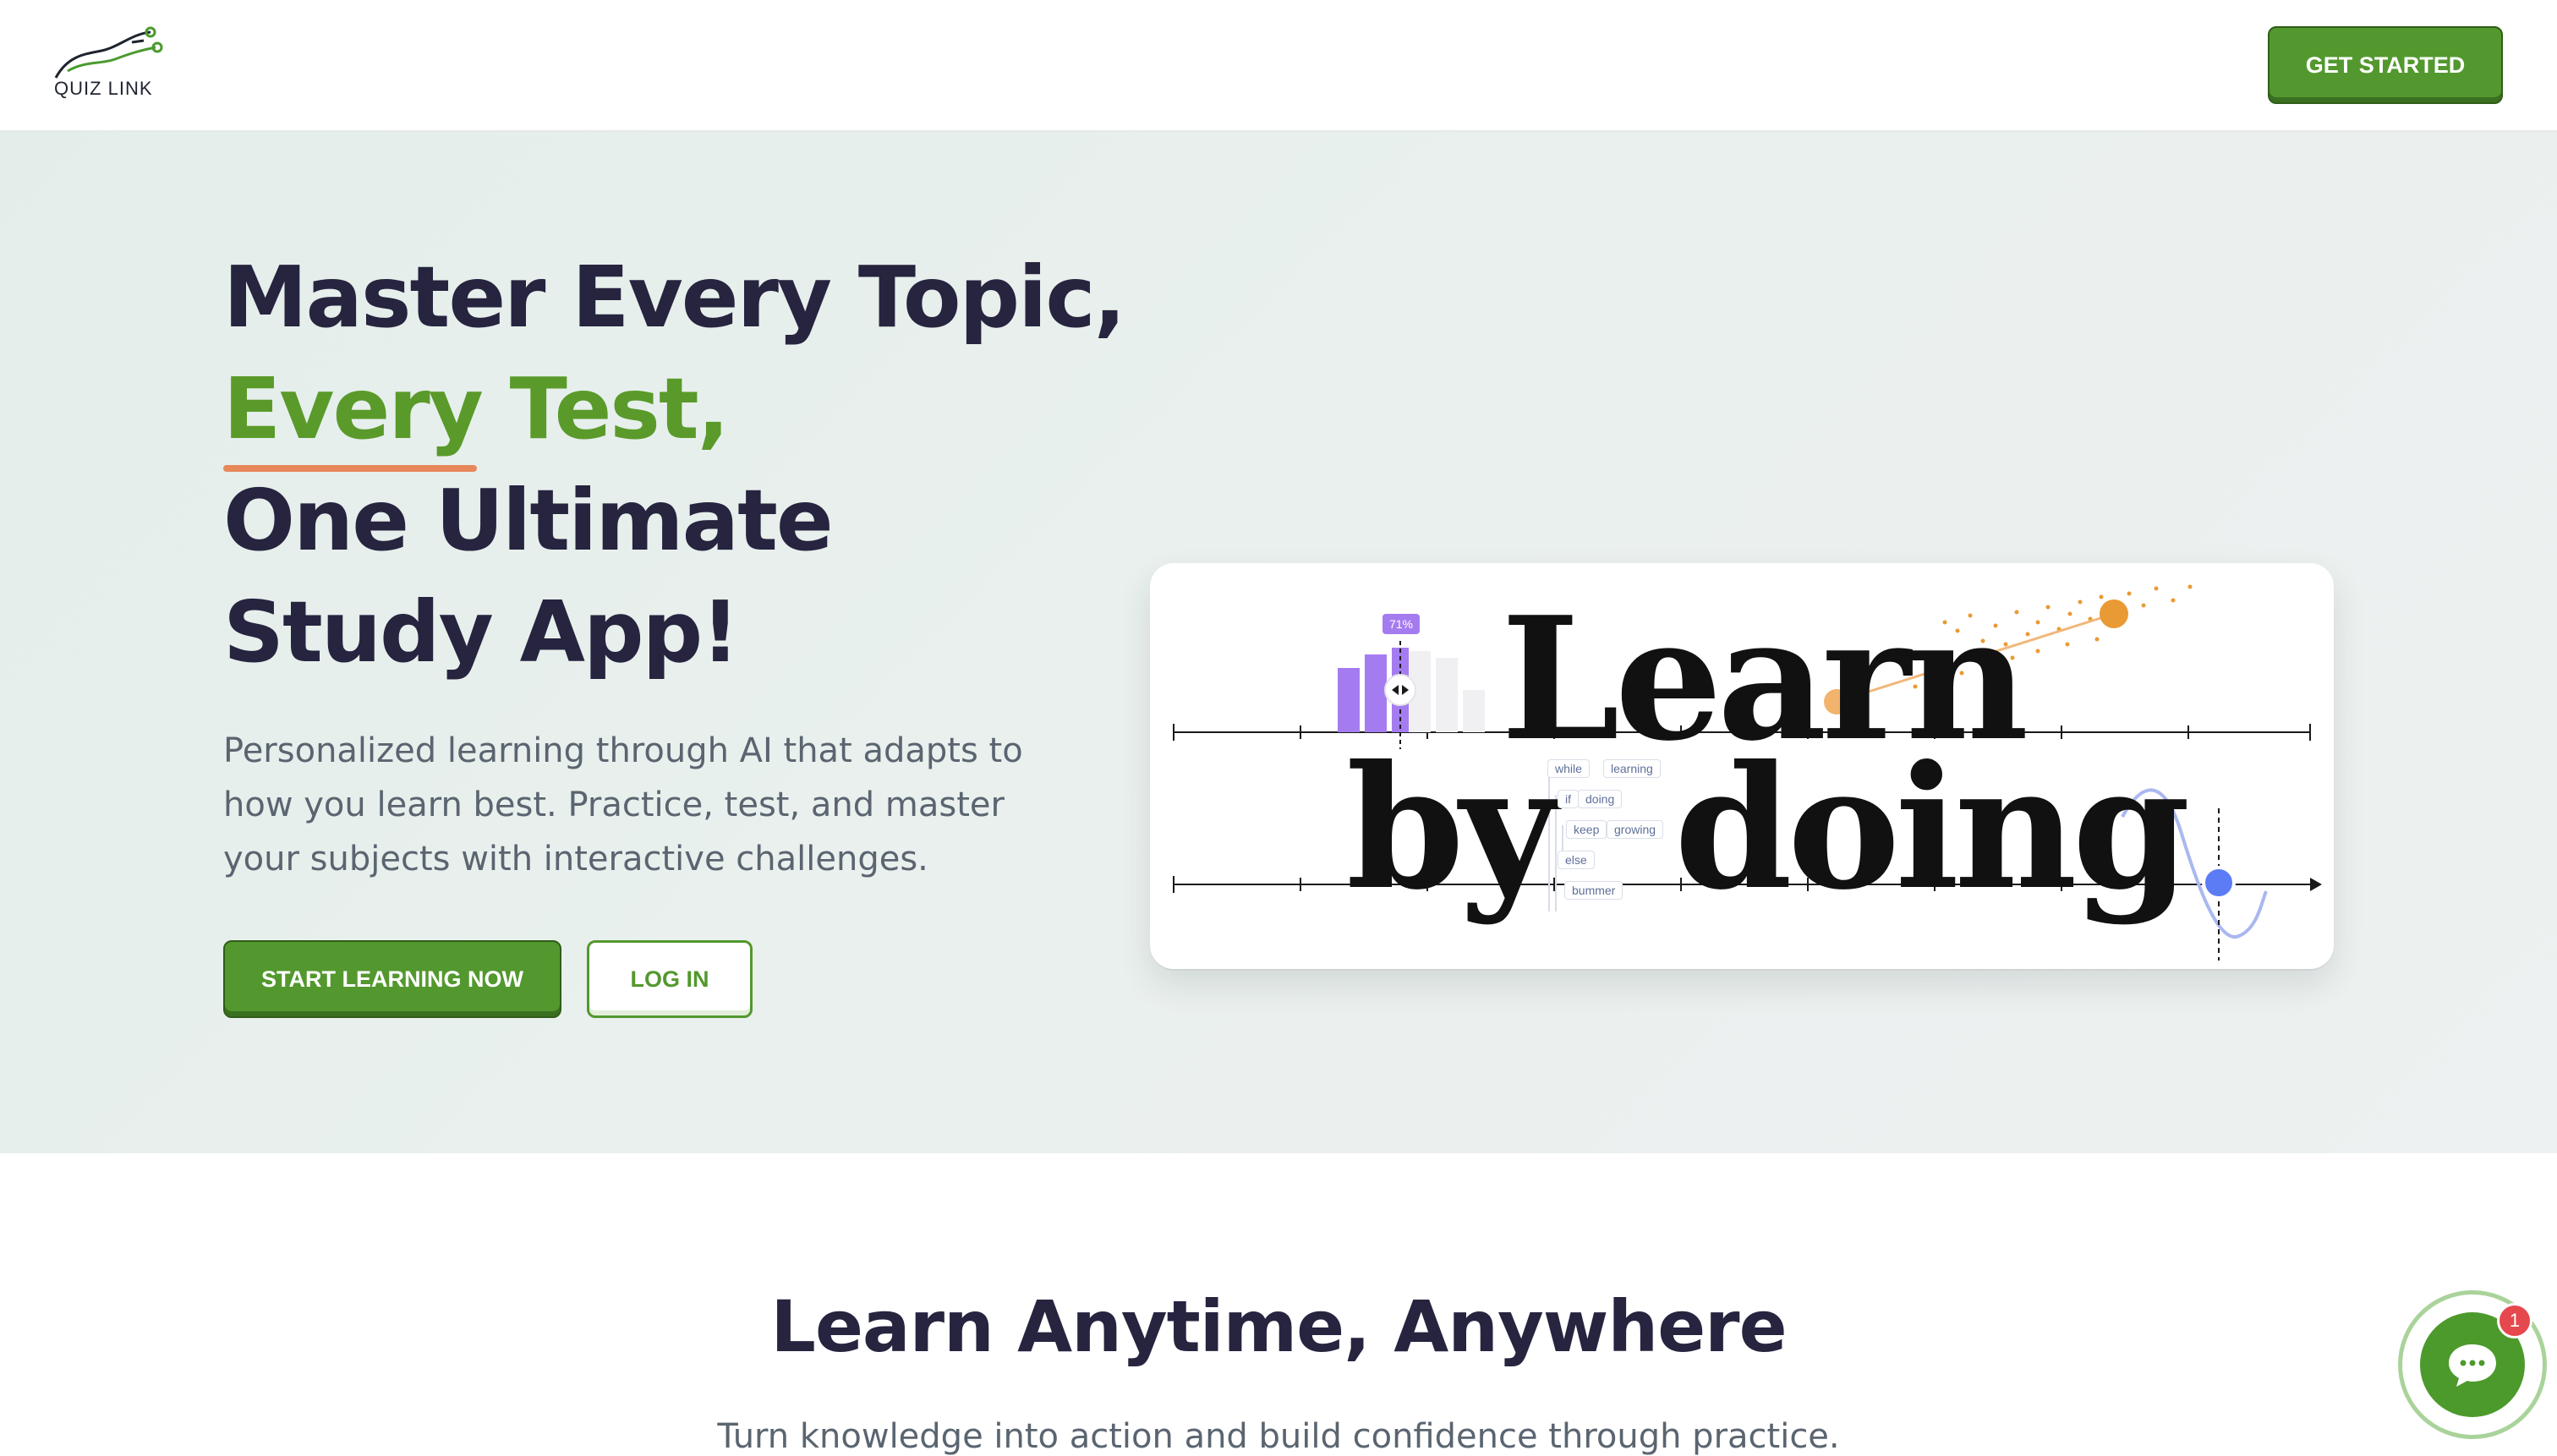 The height and width of the screenshot is (1456, 2557). What do you see at coordinates (1600, 799) in the screenshot?
I see `code-chip-doing: doing` at bounding box center [1600, 799].